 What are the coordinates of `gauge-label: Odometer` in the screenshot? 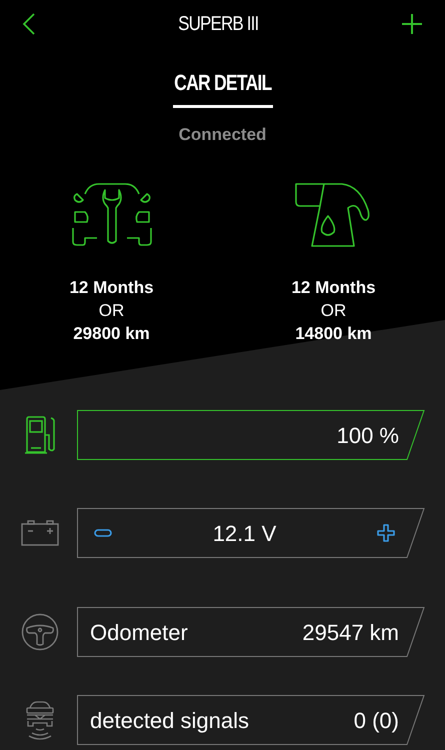 It's located at (139, 632).